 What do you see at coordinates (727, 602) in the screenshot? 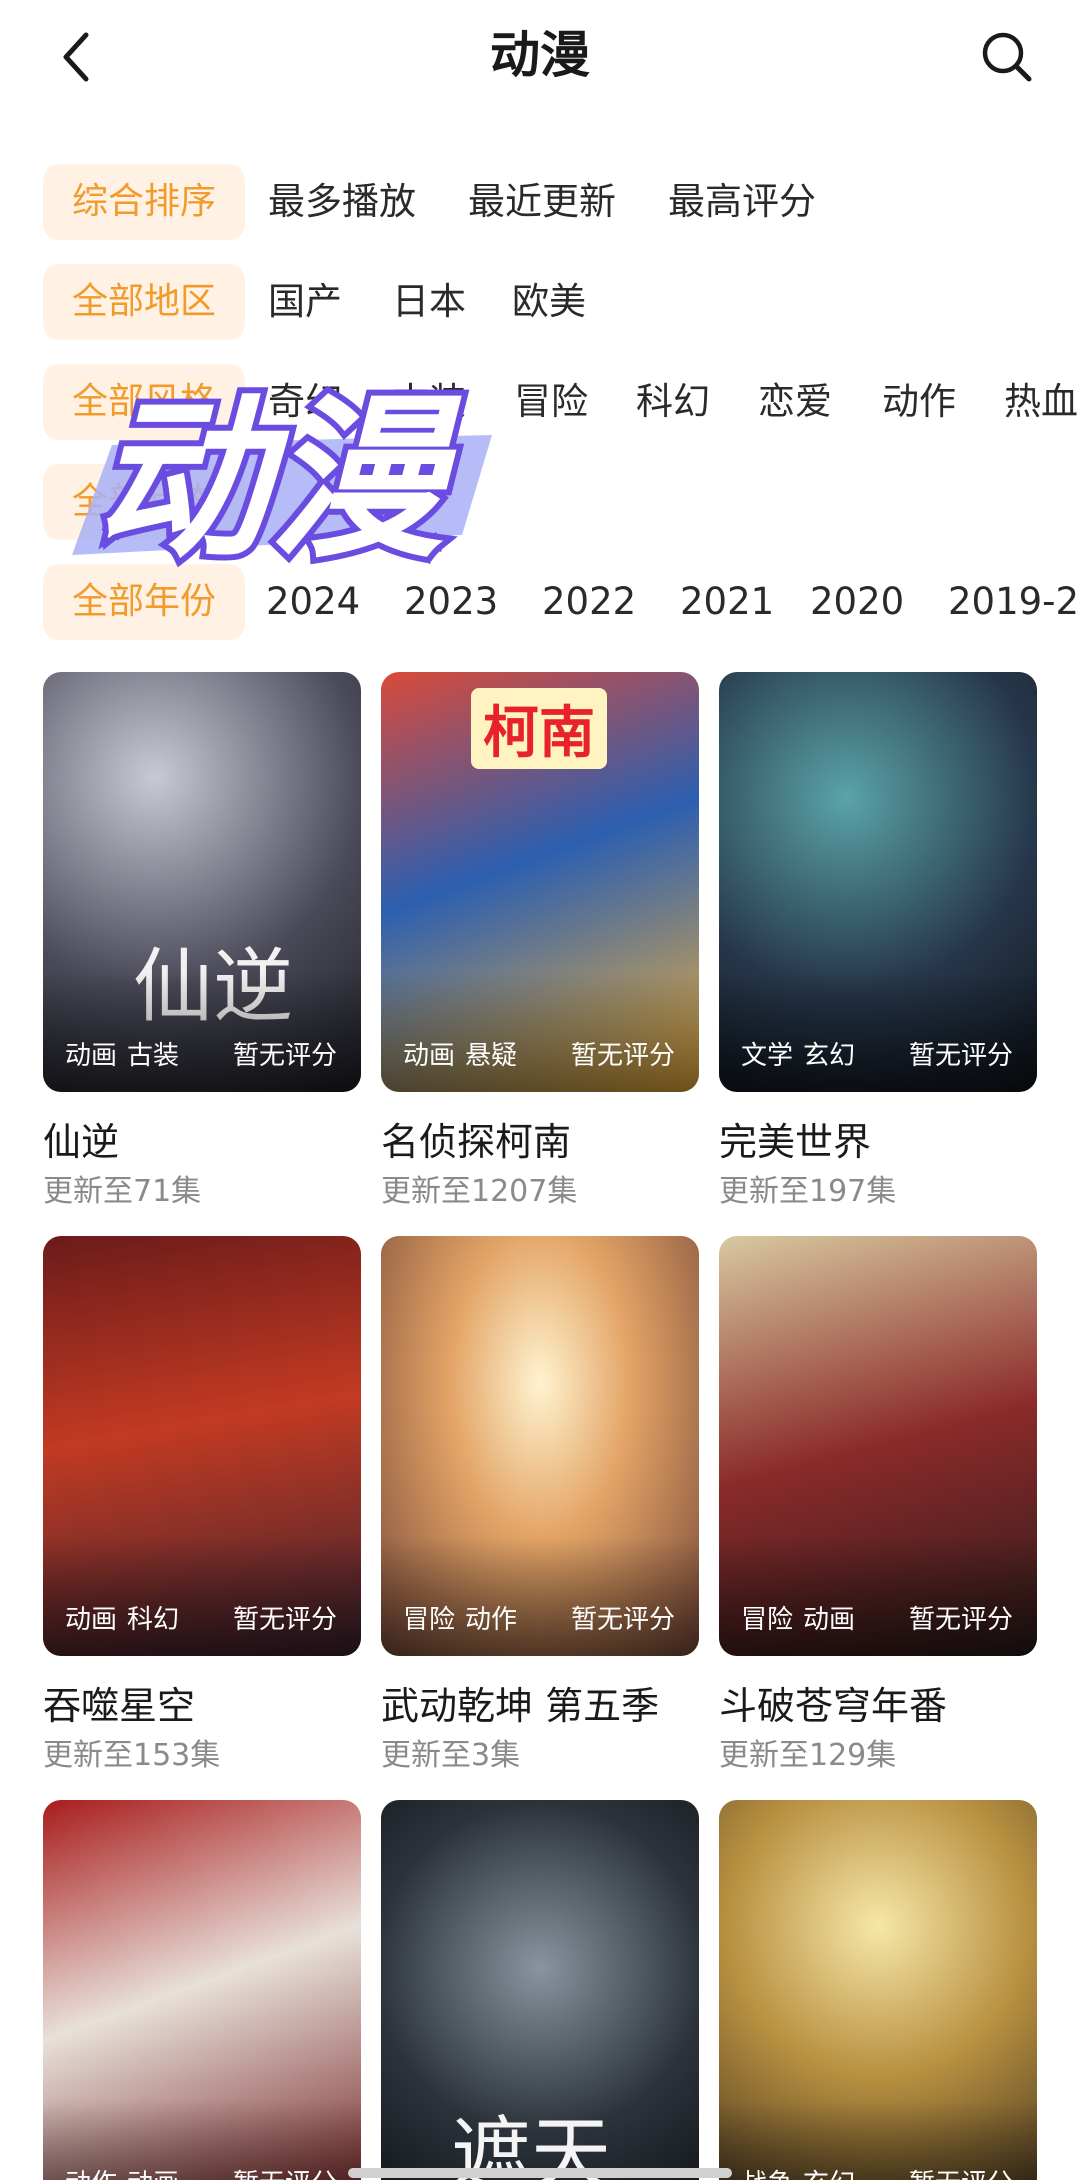
I see `filter-option-2021: 2021` at bounding box center [727, 602].